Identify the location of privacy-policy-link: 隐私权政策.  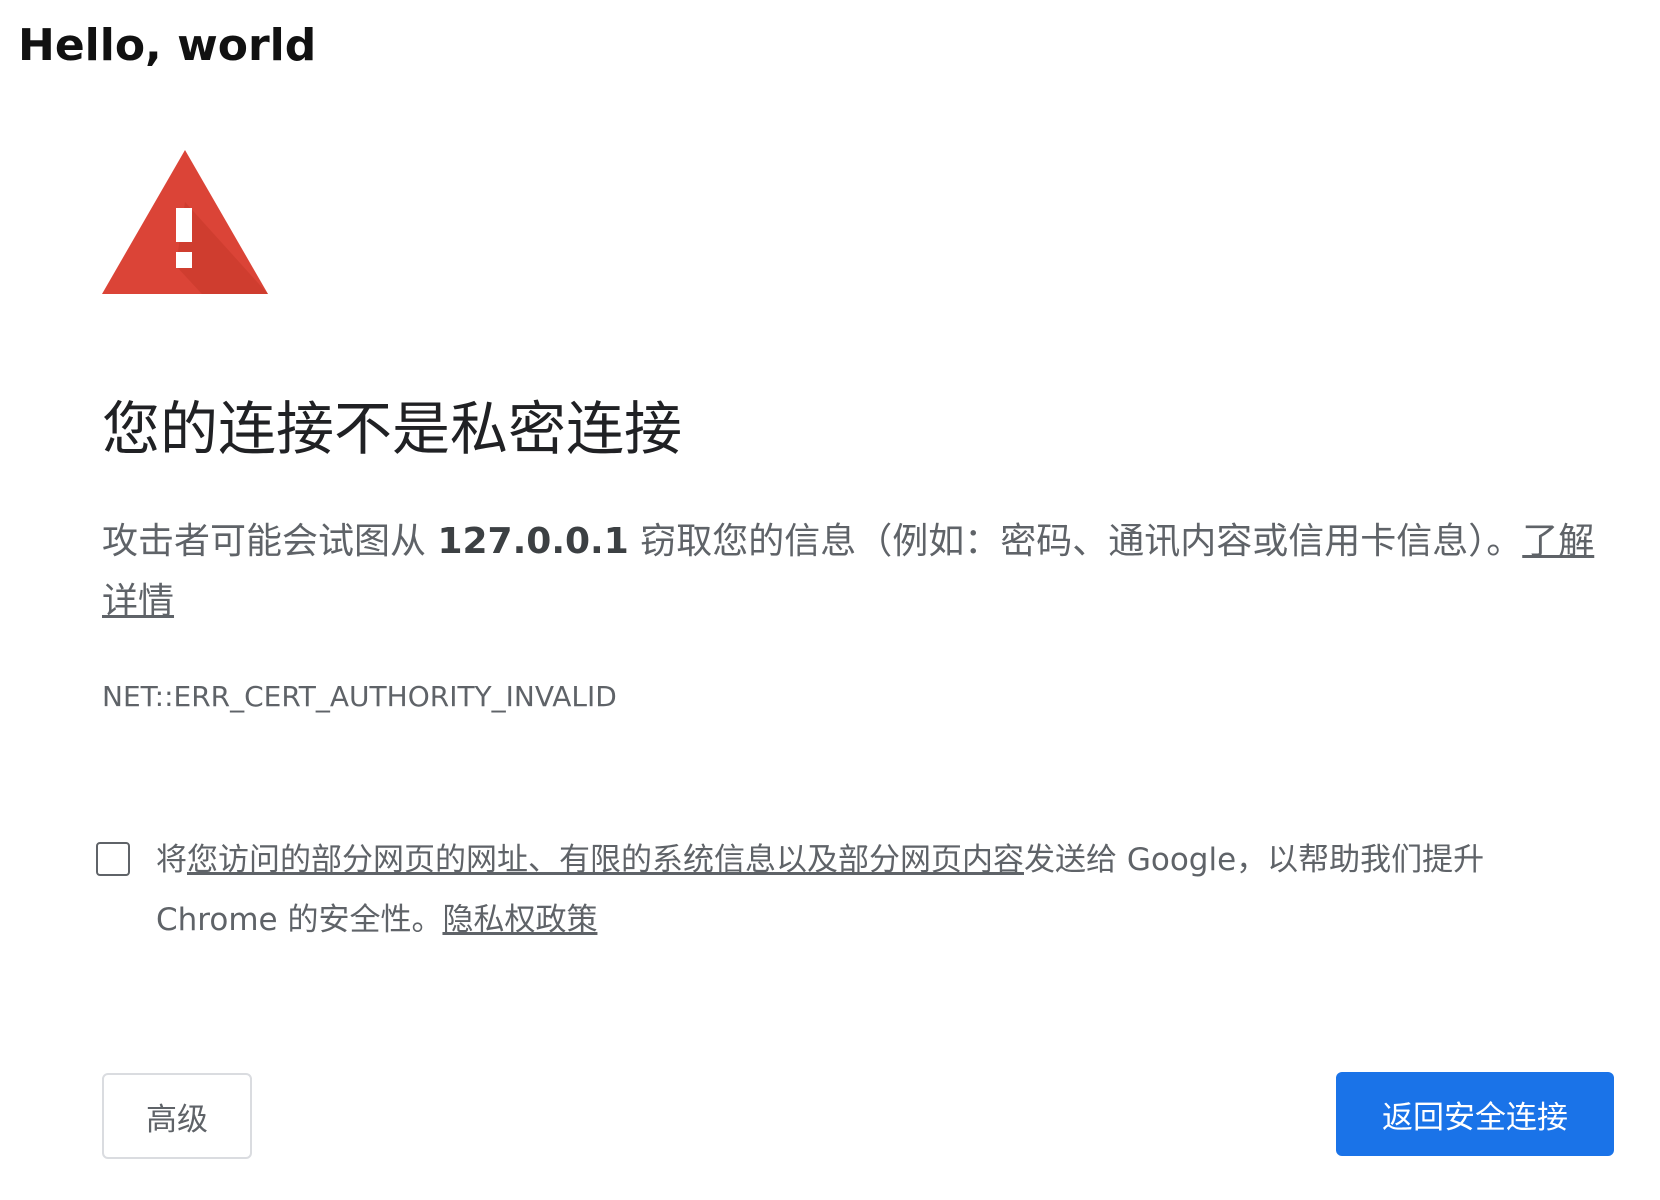
(519, 920).